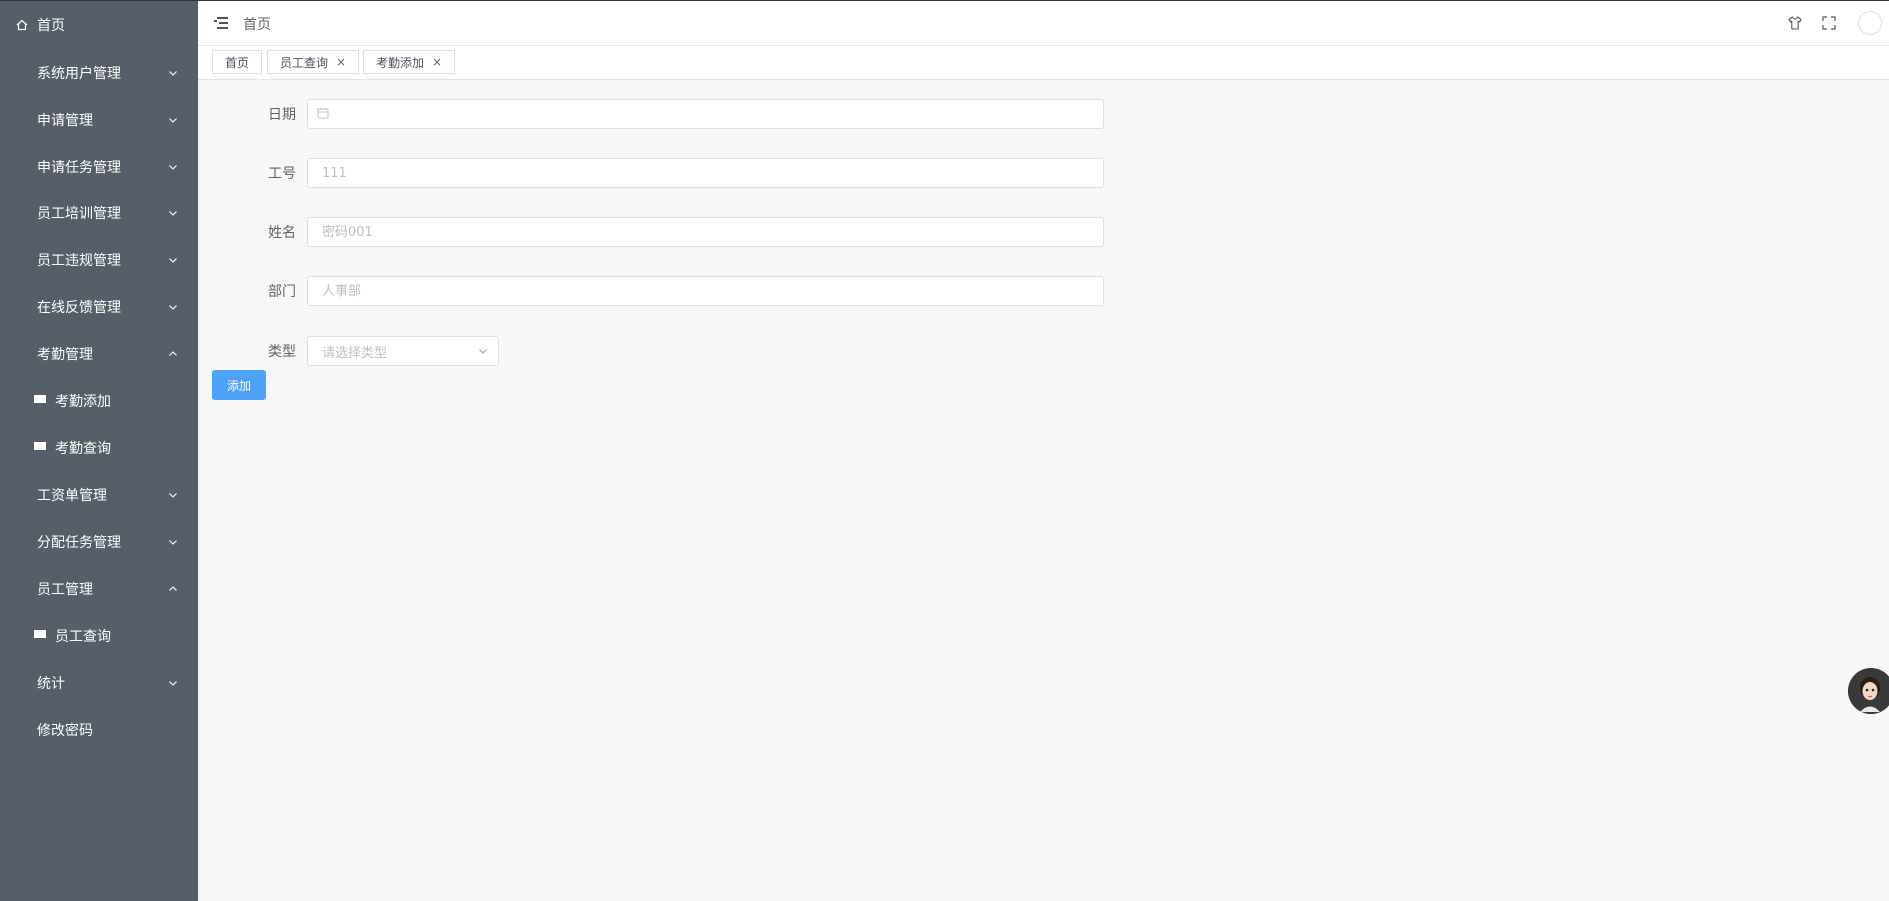 The width and height of the screenshot is (1889, 901). What do you see at coordinates (79, 167) in the screenshot?
I see `sidebar-item-label: 申请任务管理` at bounding box center [79, 167].